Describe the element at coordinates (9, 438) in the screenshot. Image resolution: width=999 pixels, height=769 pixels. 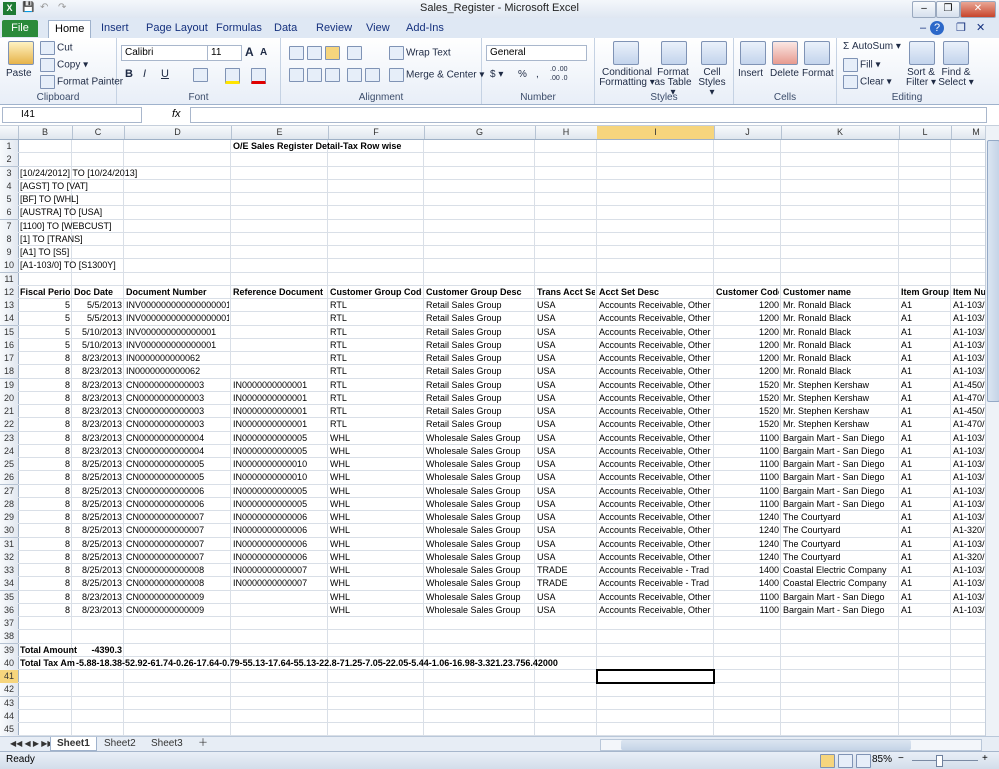
I see `row-header-23: 23` at that location.